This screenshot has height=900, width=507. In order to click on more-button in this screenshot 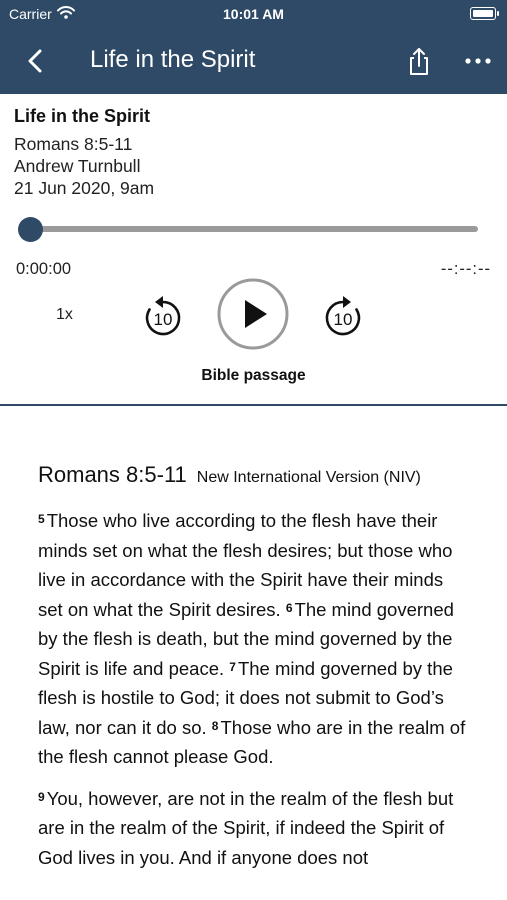, I will do `click(478, 61)`.